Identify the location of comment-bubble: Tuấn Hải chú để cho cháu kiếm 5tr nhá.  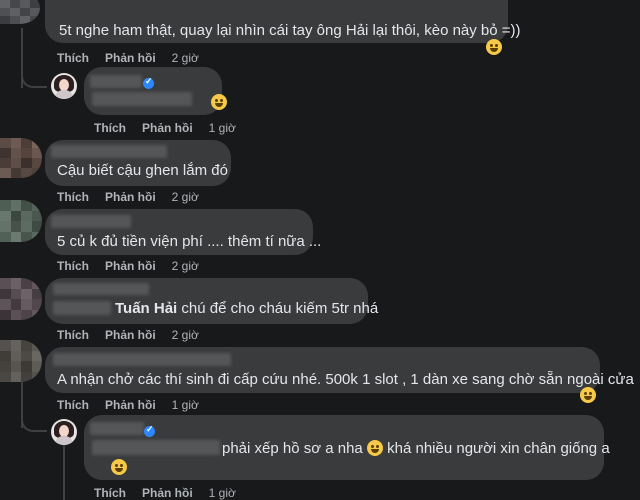
(211, 301).